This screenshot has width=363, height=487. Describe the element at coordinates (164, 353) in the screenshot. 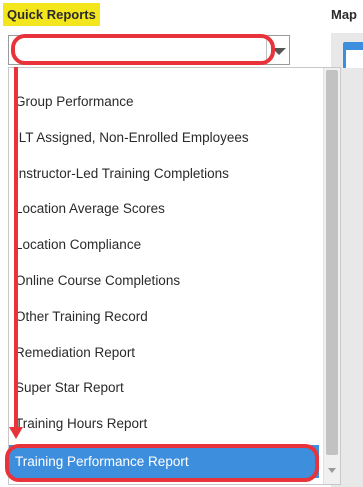

I see `dropdown-option-remediation-report: Remediation Report` at that location.